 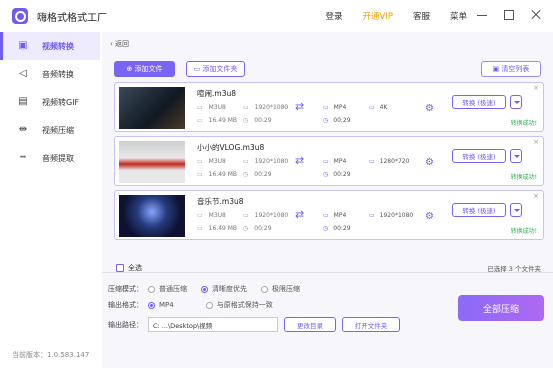 What do you see at coordinates (265, 161) in the screenshot?
I see `input-resolution: ▭ 1920*1080` at bounding box center [265, 161].